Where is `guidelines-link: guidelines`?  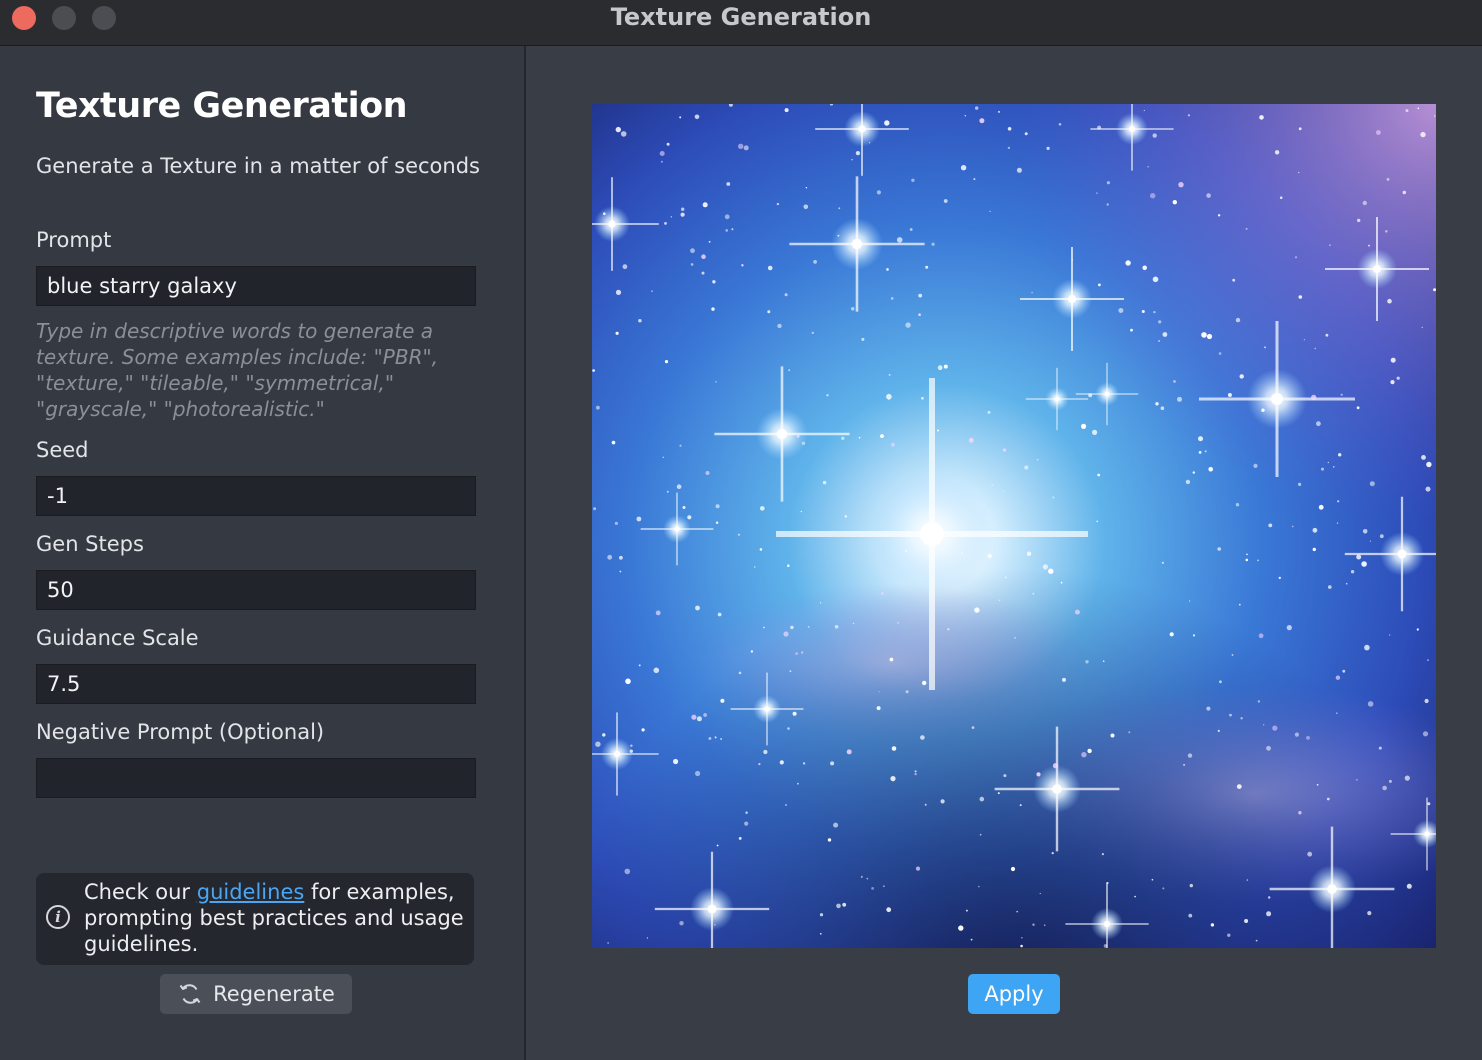 guidelines-link: guidelines is located at coordinates (251, 892).